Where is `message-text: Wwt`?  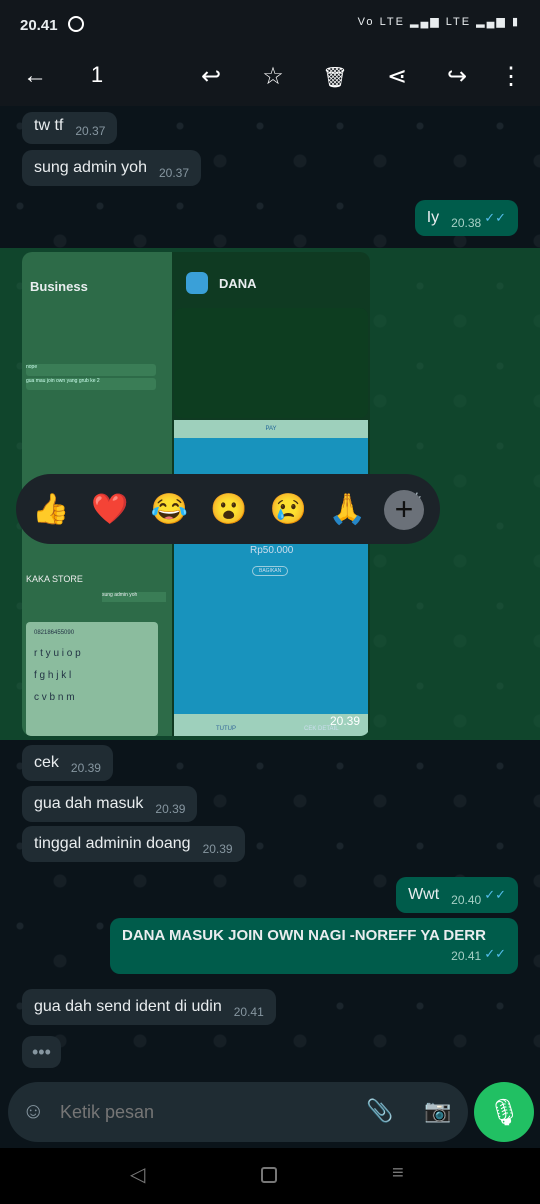 message-text: Wwt is located at coordinates (424, 894).